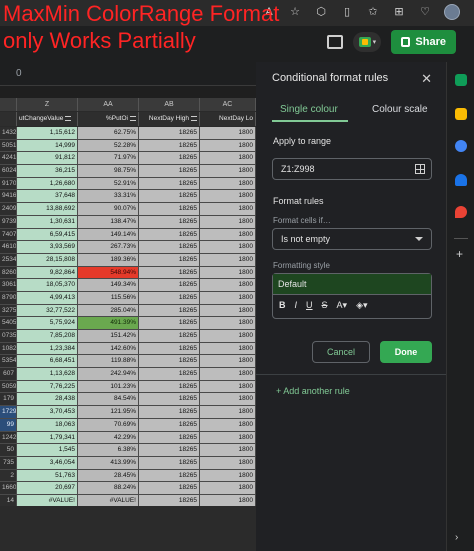  What do you see at coordinates (373, 12) in the screenshot?
I see `favorites-icon: ✩` at bounding box center [373, 12].